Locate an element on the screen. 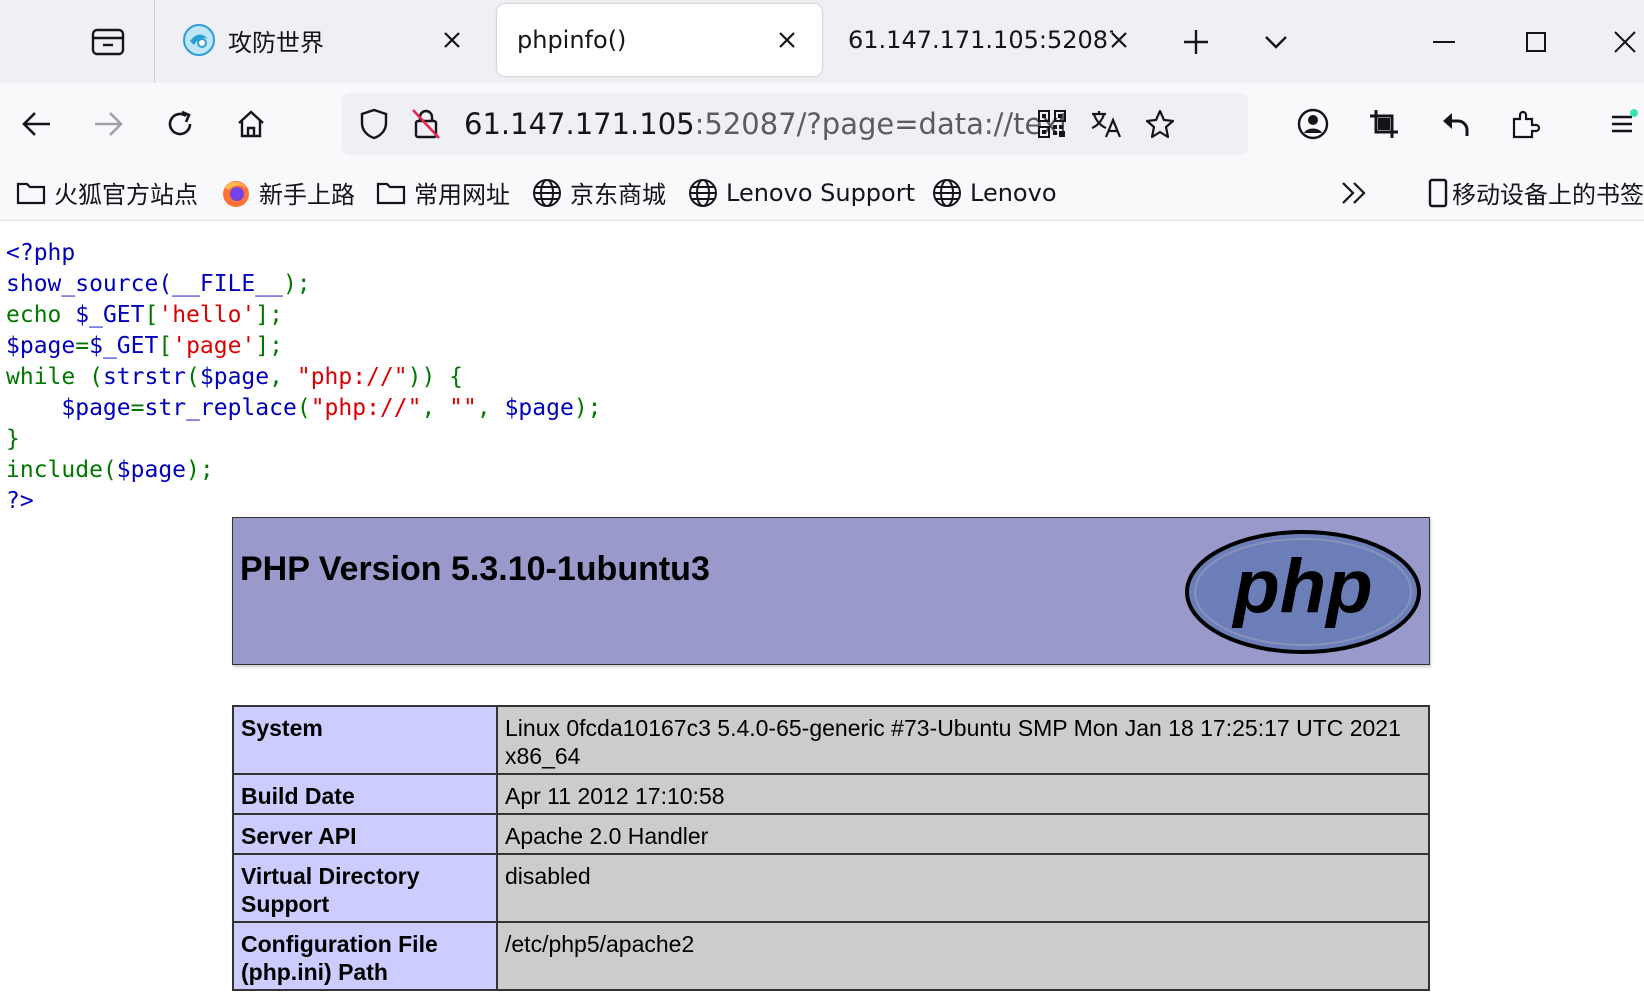 The width and height of the screenshot is (1644, 1004). star-icon is located at coordinates (1160, 124).